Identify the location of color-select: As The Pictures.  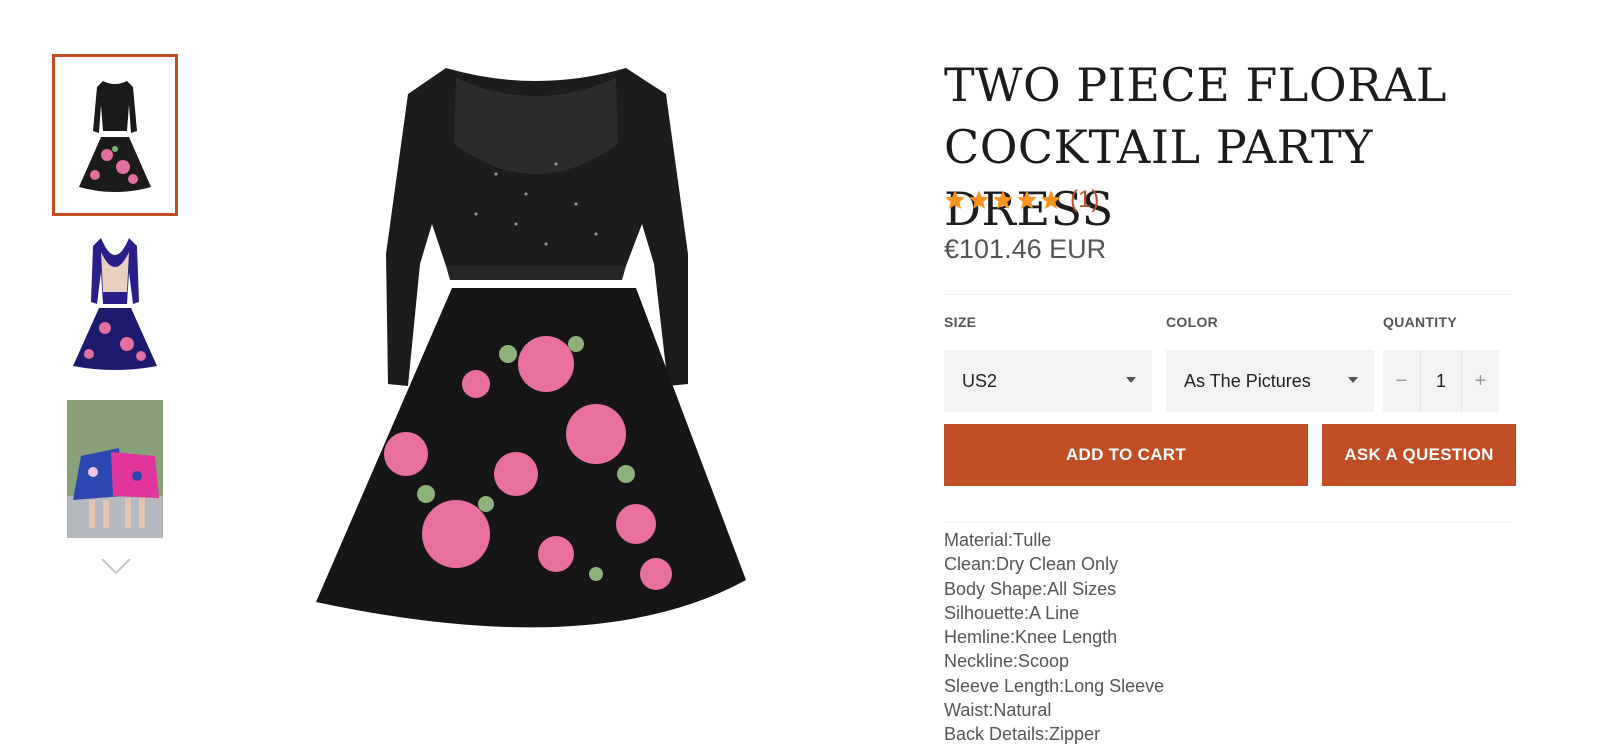
(1270, 381).